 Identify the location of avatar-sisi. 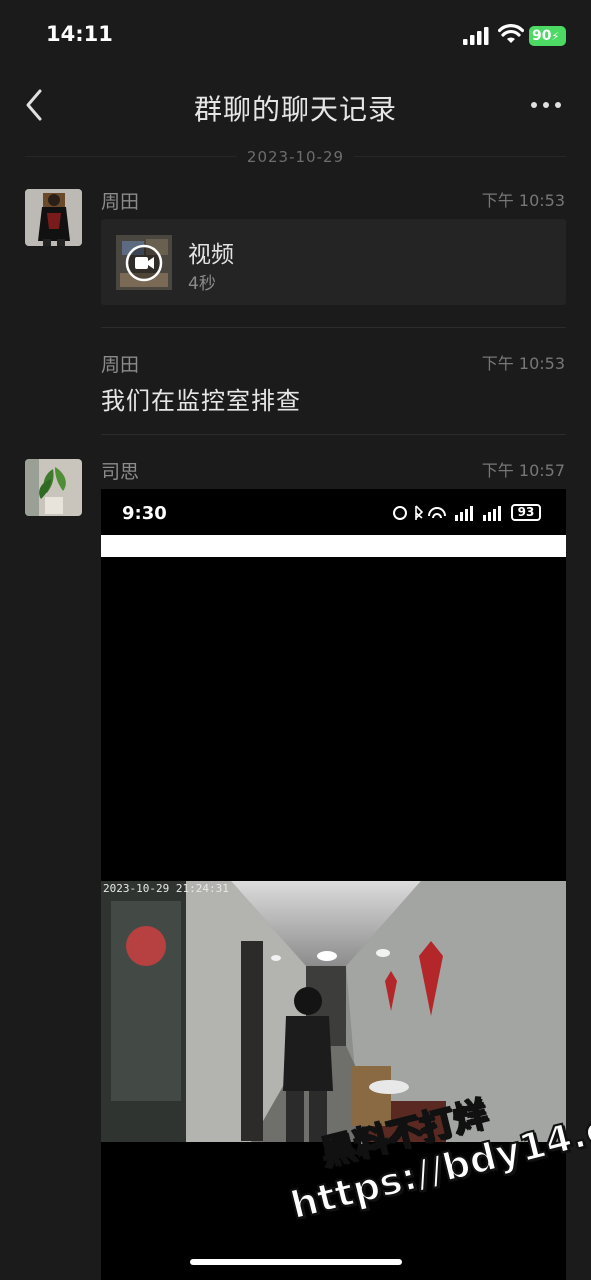
(53, 487).